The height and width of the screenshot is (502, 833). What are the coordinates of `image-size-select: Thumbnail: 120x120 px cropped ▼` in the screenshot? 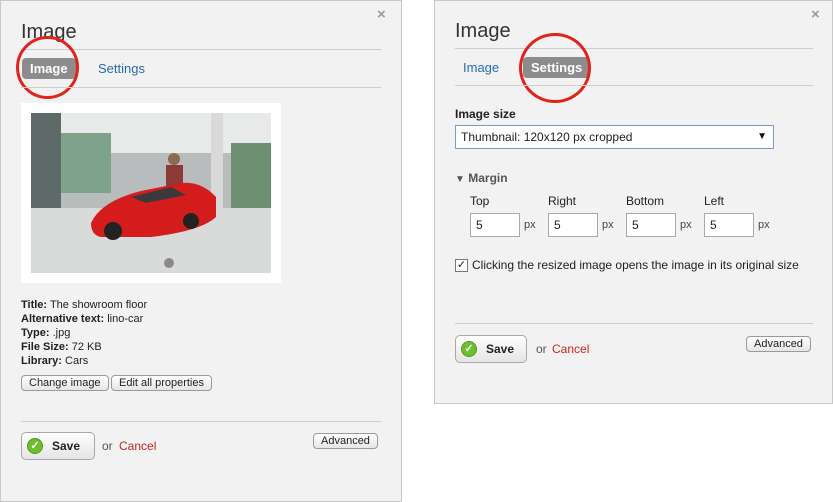 It's located at (614, 137).